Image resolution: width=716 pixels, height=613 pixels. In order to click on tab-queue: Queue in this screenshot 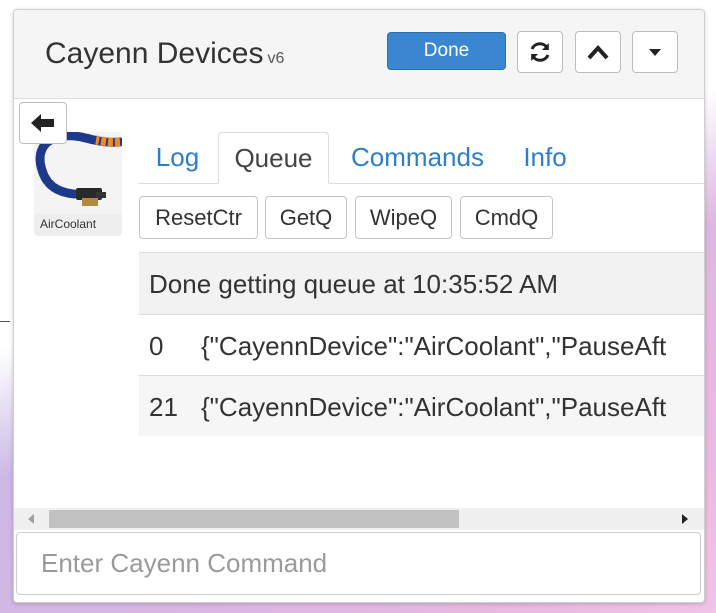, I will do `click(273, 158)`.